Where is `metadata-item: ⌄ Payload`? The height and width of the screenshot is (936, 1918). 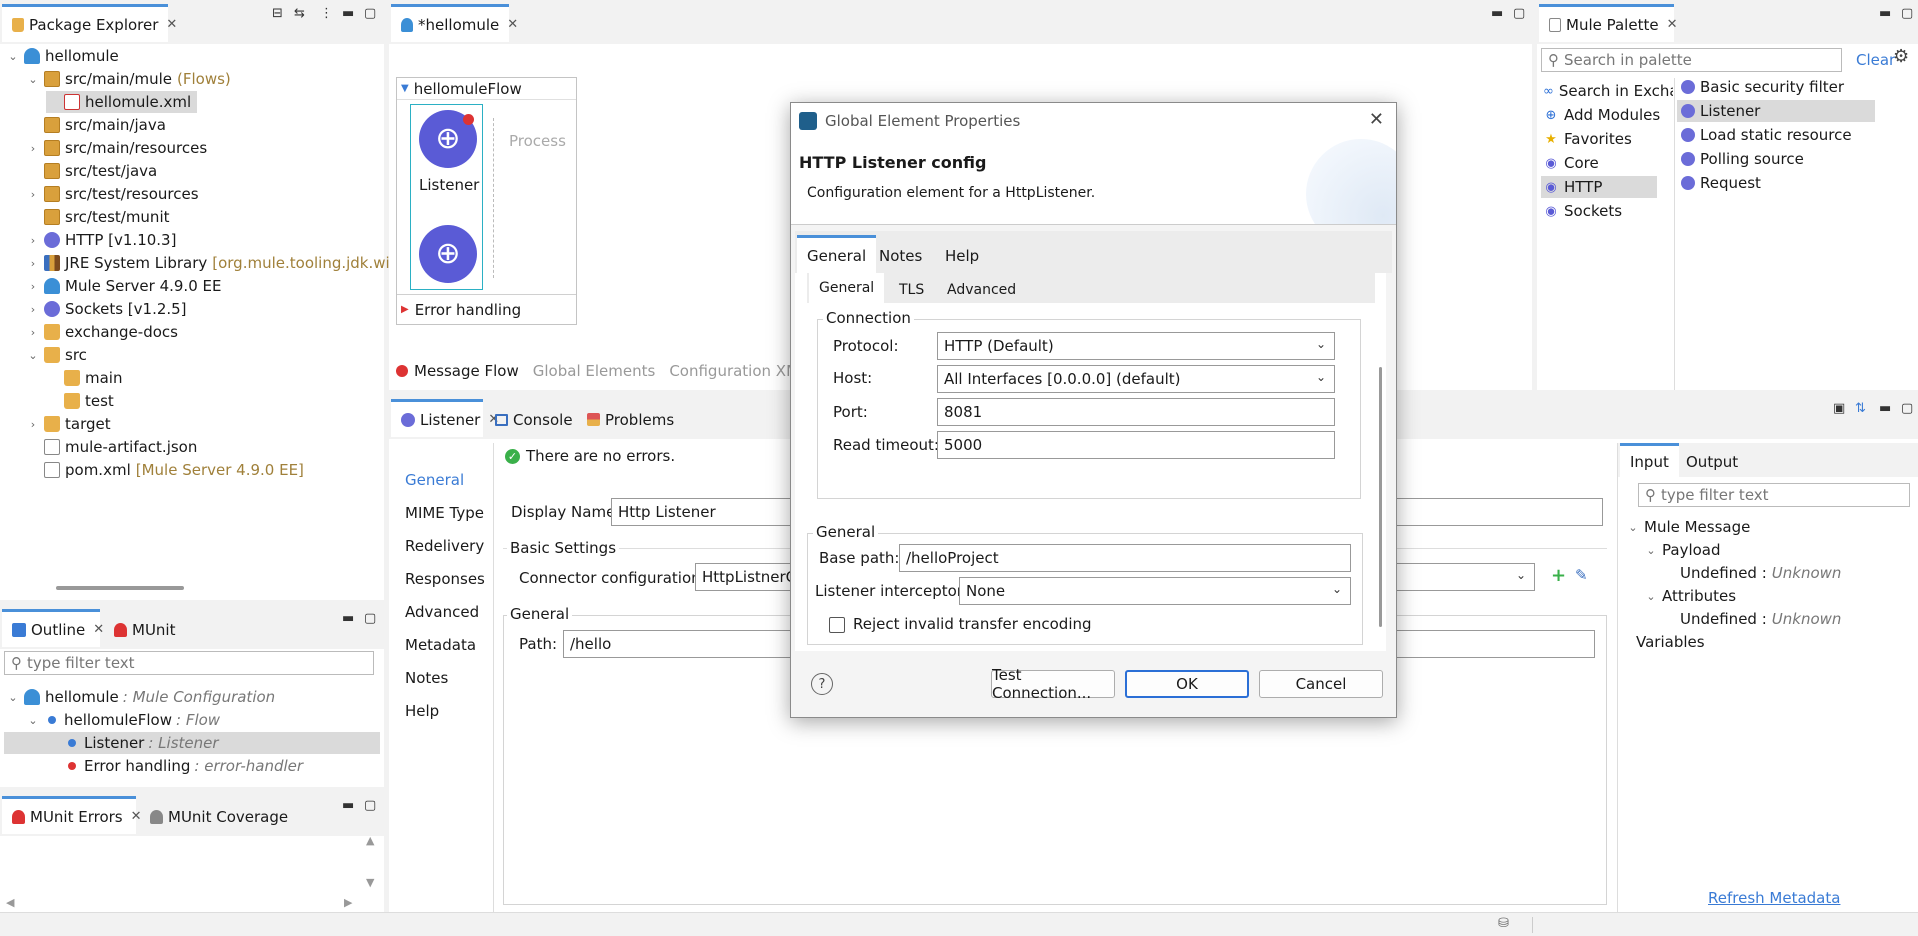
metadata-item: ⌄ Payload is located at coordinates (1682, 550).